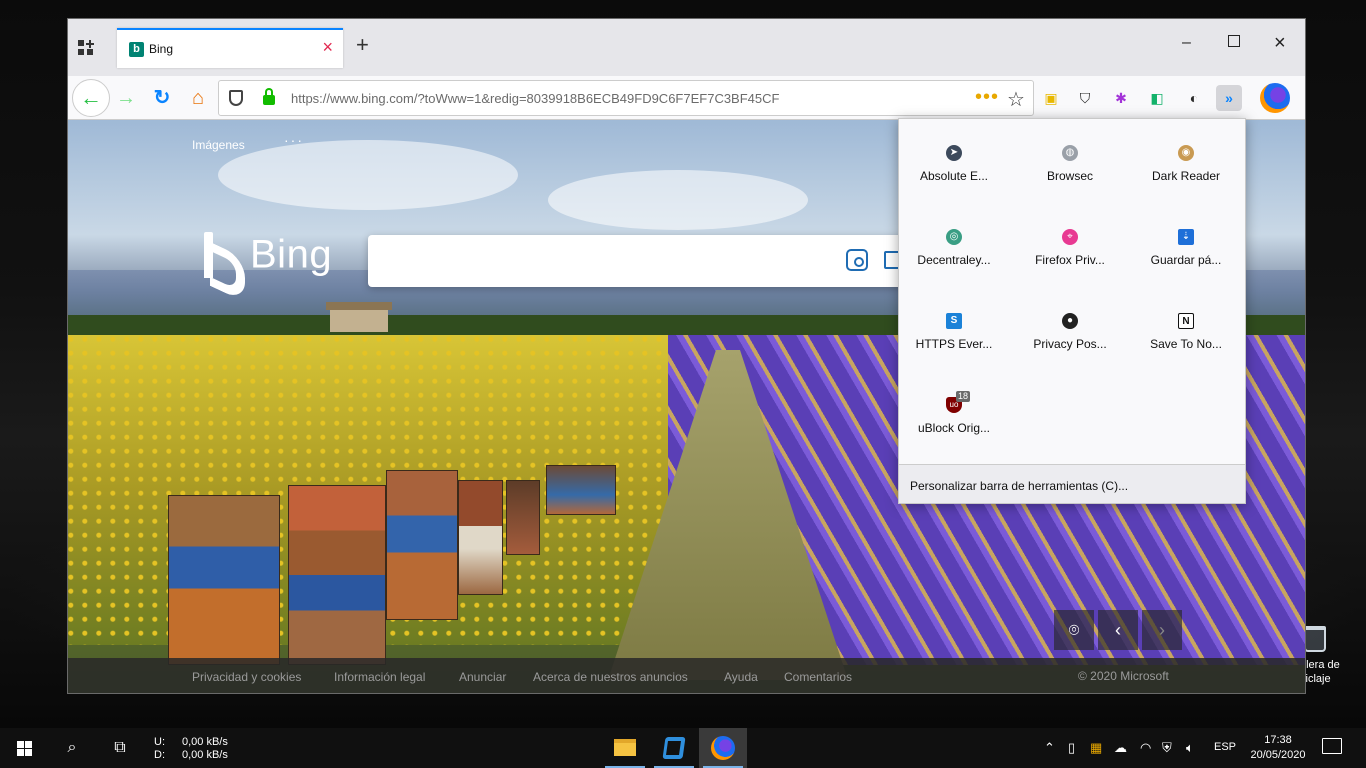  What do you see at coordinates (1051, 98) in the screenshot?
I see `extension-bookmark-icon: ▣` at bounding box center [1051, 98].